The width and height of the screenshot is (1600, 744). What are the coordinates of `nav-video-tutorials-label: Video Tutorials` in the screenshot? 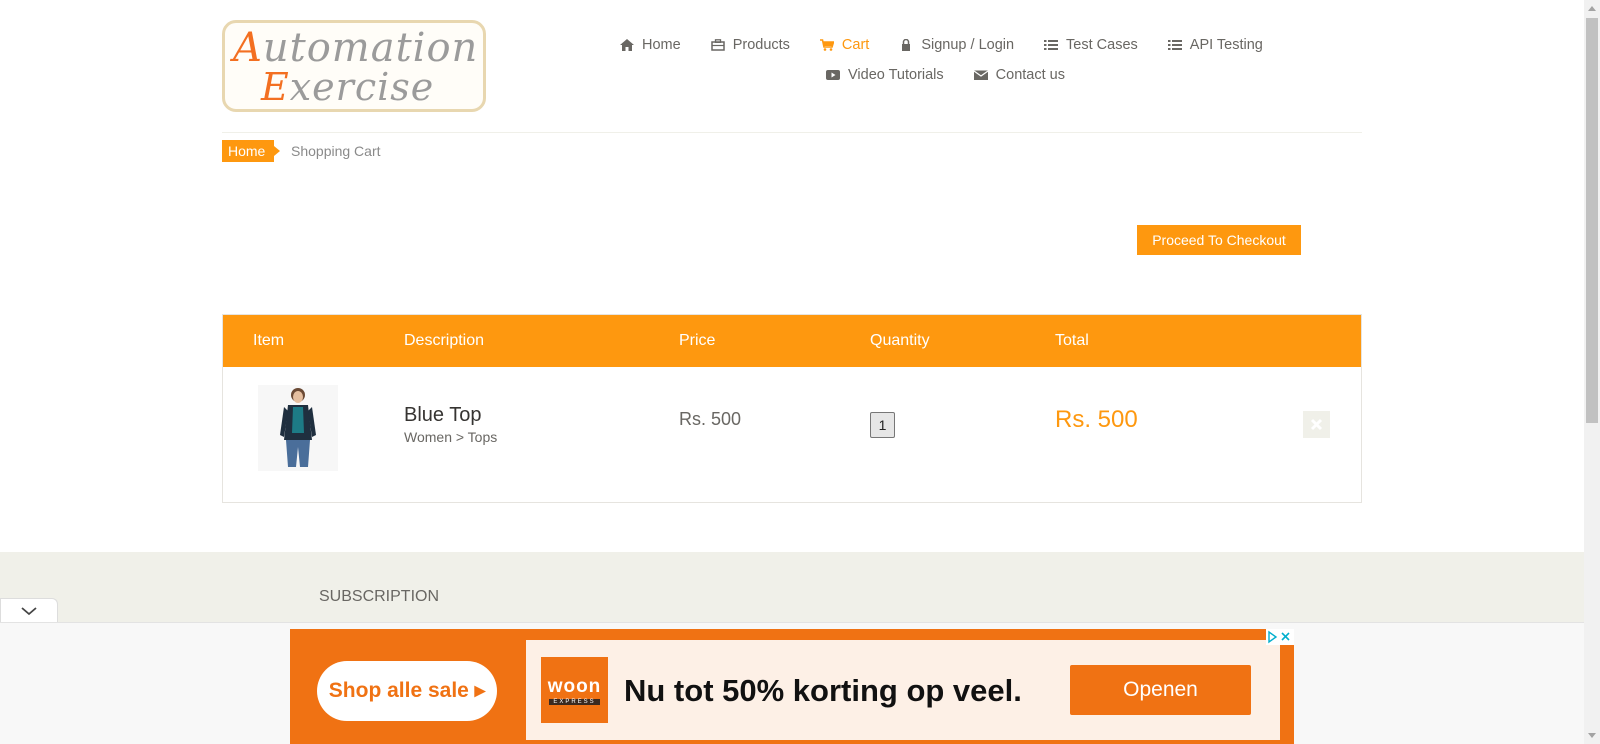 It's located at (896, 75).